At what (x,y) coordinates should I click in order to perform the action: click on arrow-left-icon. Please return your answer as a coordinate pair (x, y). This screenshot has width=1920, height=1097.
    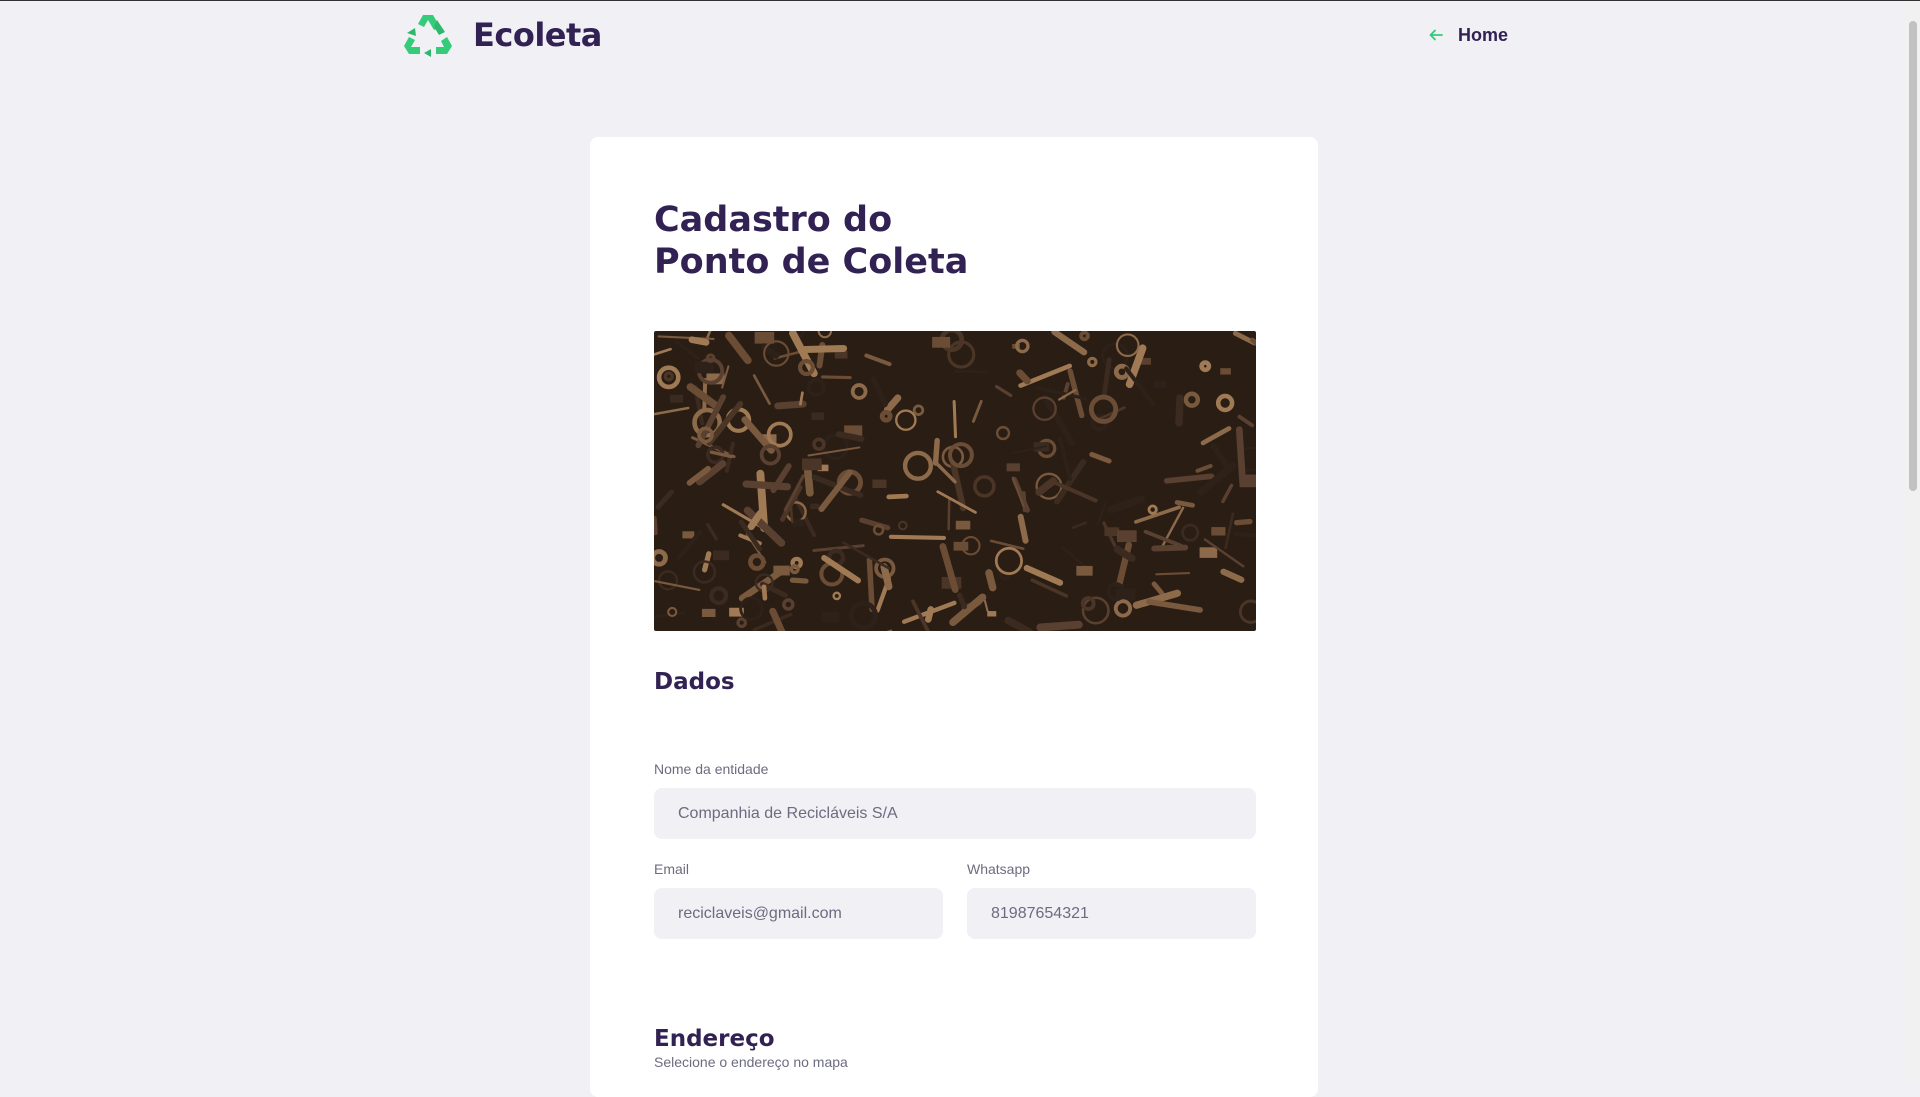
    Looking at the image, I should click on (1436, 35).